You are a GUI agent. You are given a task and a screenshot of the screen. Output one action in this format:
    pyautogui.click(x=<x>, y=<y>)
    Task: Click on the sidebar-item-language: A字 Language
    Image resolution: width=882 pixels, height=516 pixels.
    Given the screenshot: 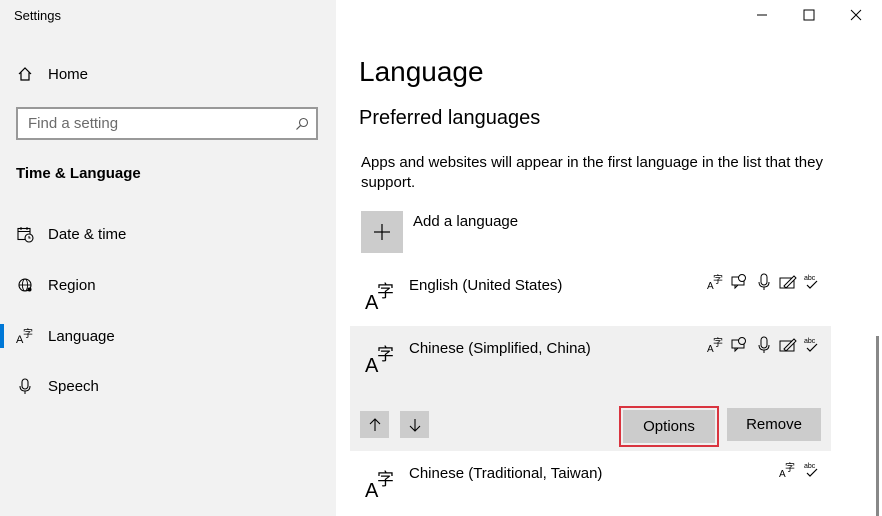 What is the action you would take?
    pyautogui.click(x=168, y=336)
    